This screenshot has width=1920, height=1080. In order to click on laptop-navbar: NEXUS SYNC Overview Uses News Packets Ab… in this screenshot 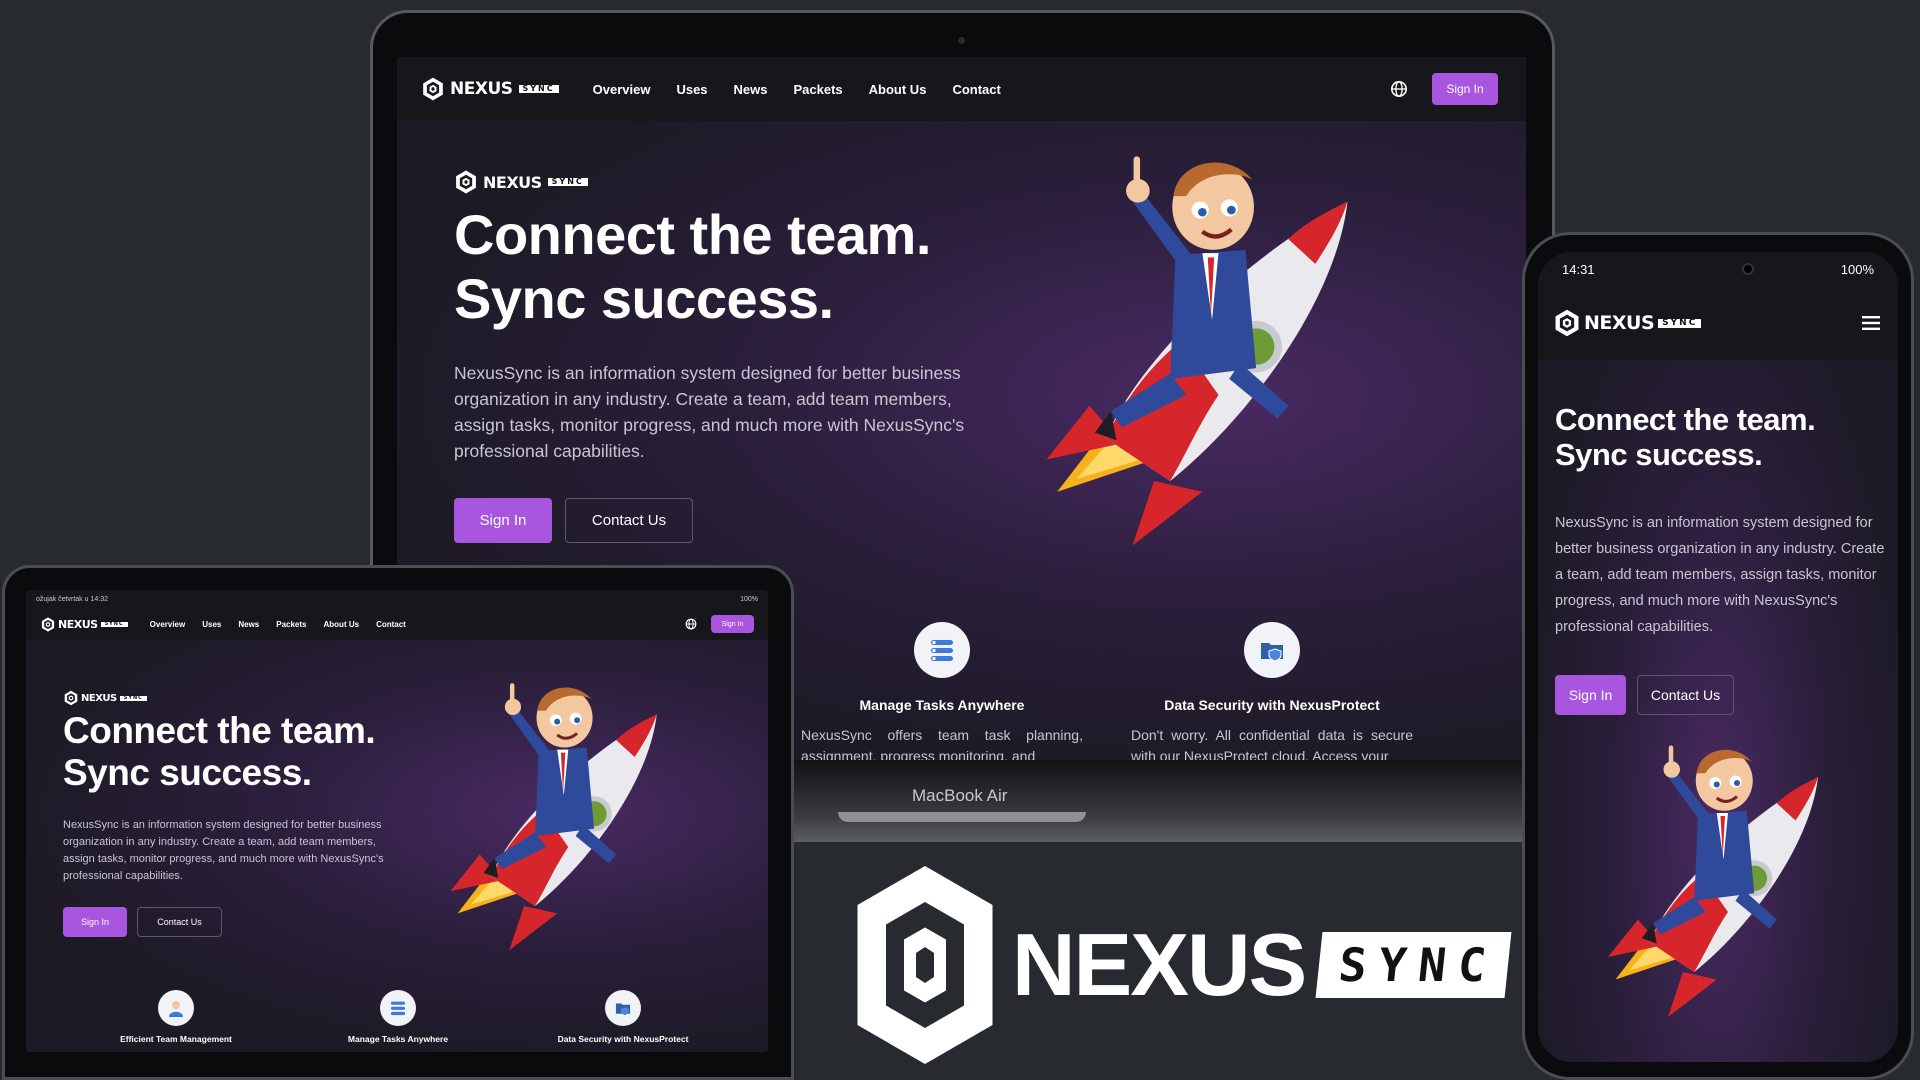, I will do `click(961, 89)`.